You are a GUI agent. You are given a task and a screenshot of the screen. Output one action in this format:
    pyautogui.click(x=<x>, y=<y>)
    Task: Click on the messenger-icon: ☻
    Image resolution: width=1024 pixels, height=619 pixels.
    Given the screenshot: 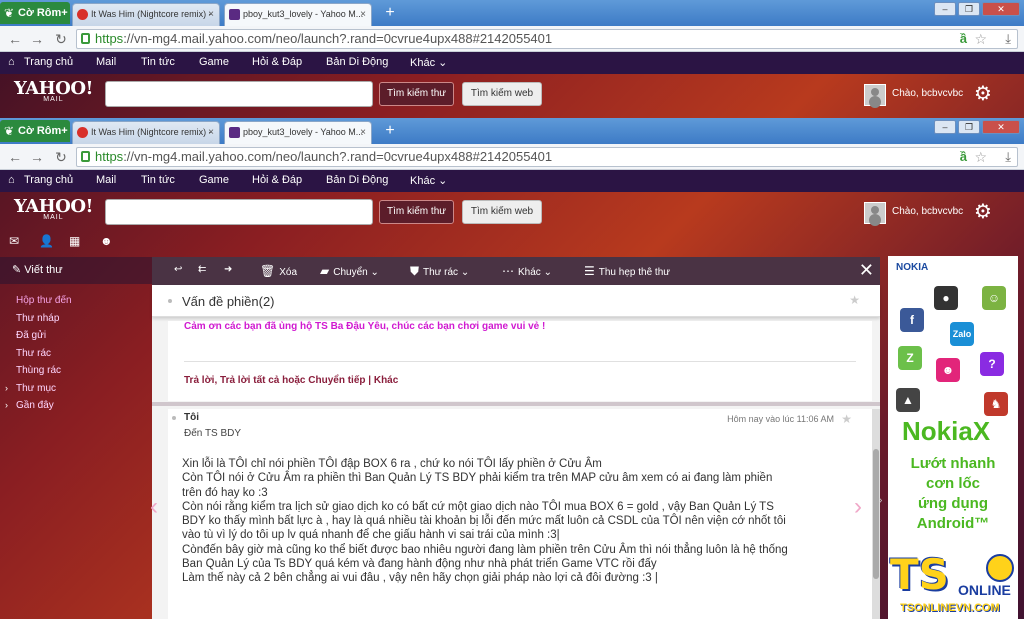 What is the action you would take?
    pyautogui.click(x=106, y=241)
    